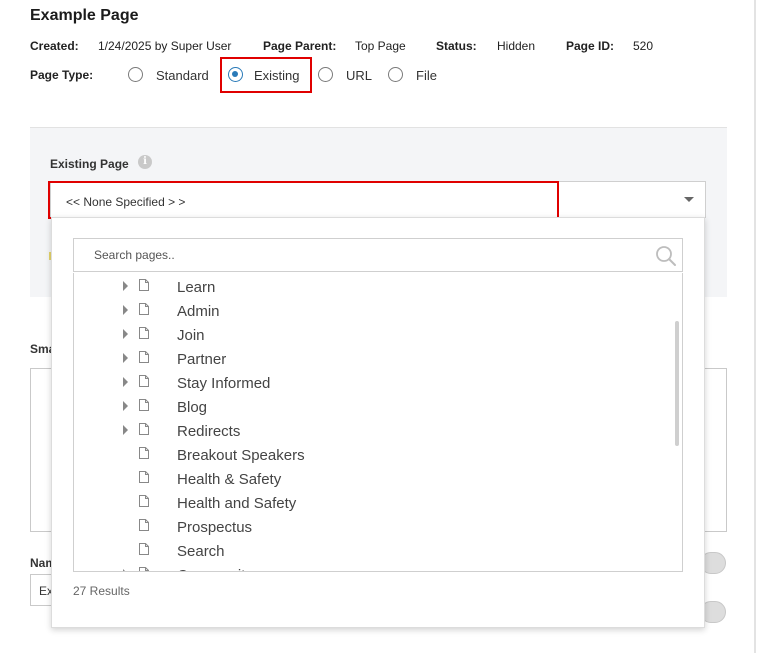 Image resolution: width=757 pixels, height=653 pixels. What do you see at coordinates (374, 550) in the screenshot?
I see `tree-row: Search` at bounding box center [374, 550].